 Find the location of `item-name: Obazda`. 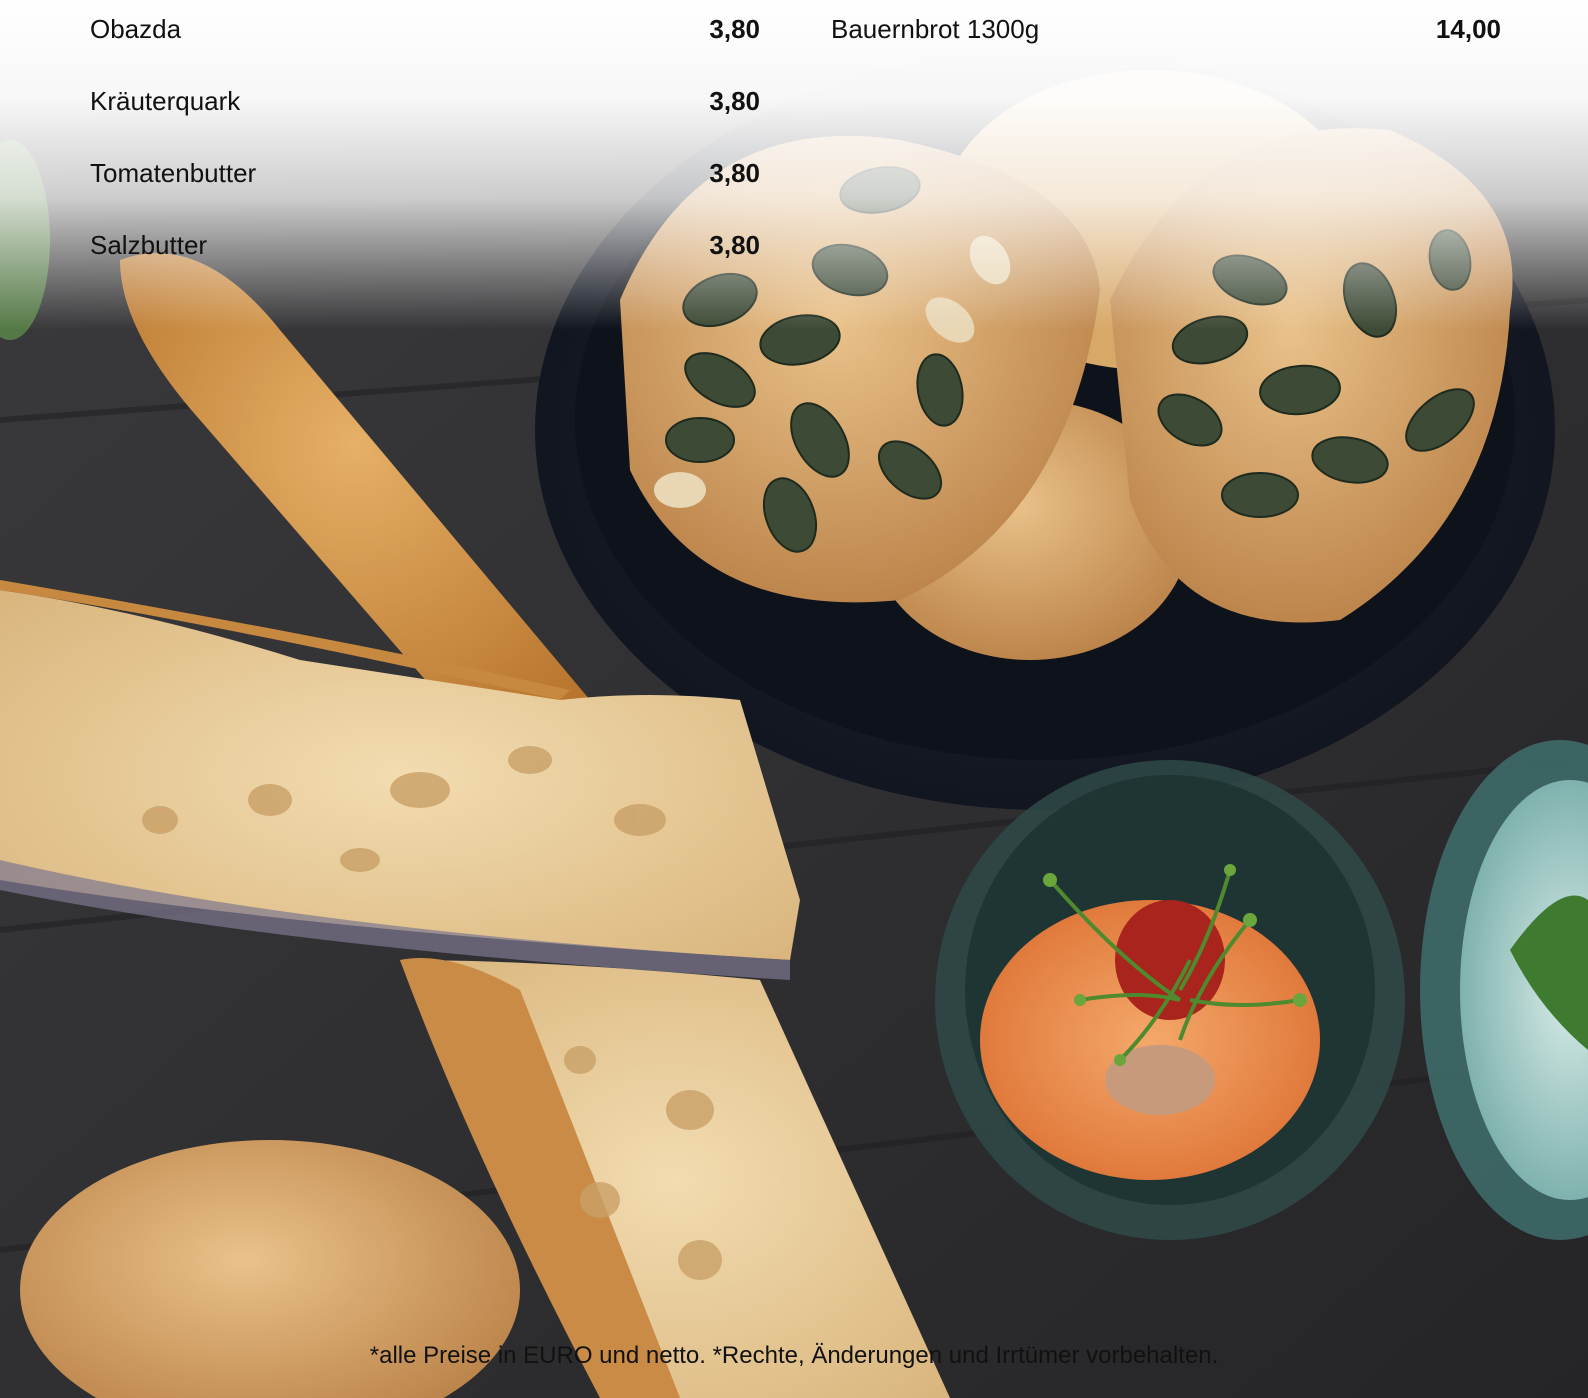

item-name: Obazda is located at coordinates (136, 29).